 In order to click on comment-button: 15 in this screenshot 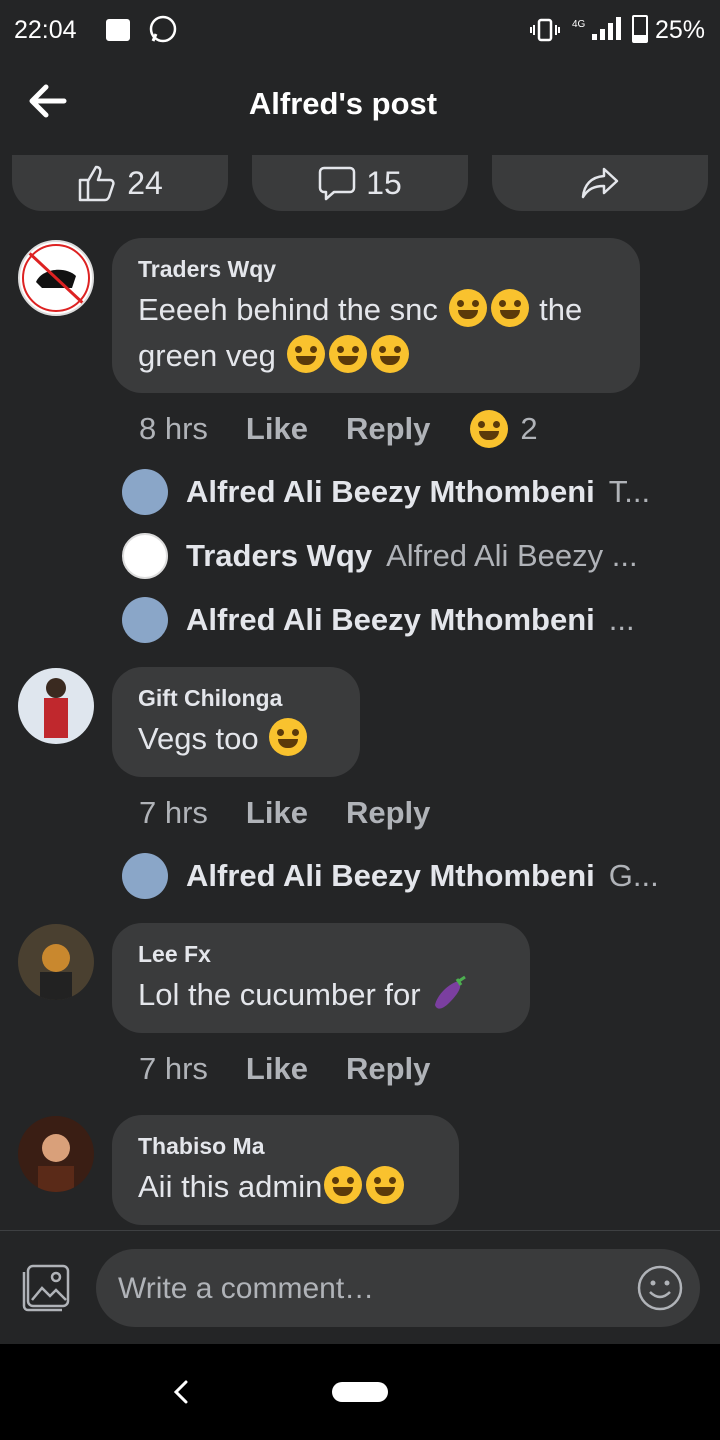, I will do `click(360, 183)`.